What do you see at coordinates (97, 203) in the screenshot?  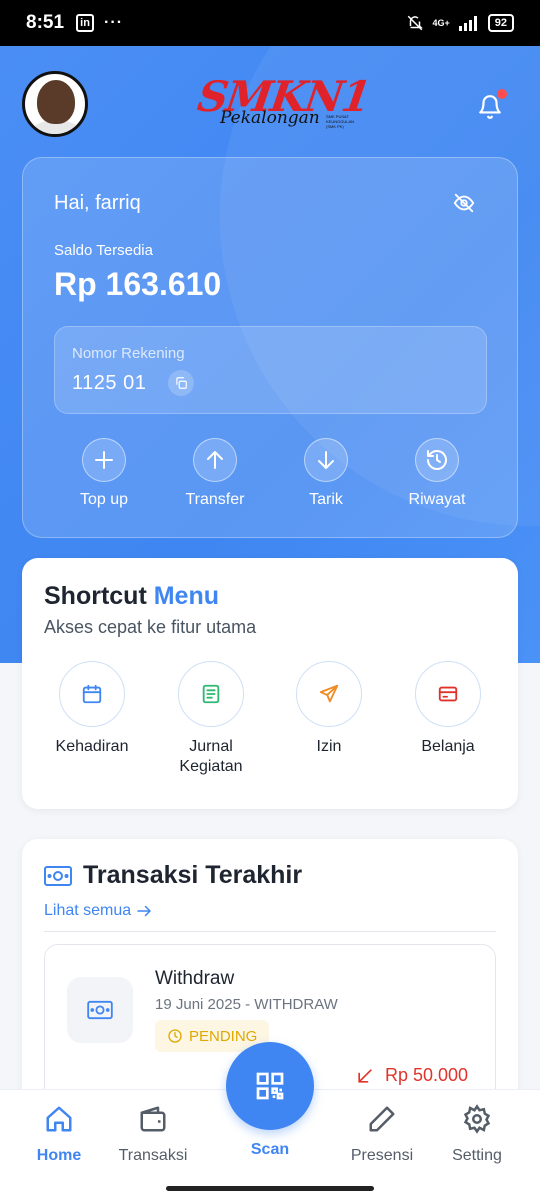 I see `greeting: Hai, farriq` at bounding box center [97, 203].